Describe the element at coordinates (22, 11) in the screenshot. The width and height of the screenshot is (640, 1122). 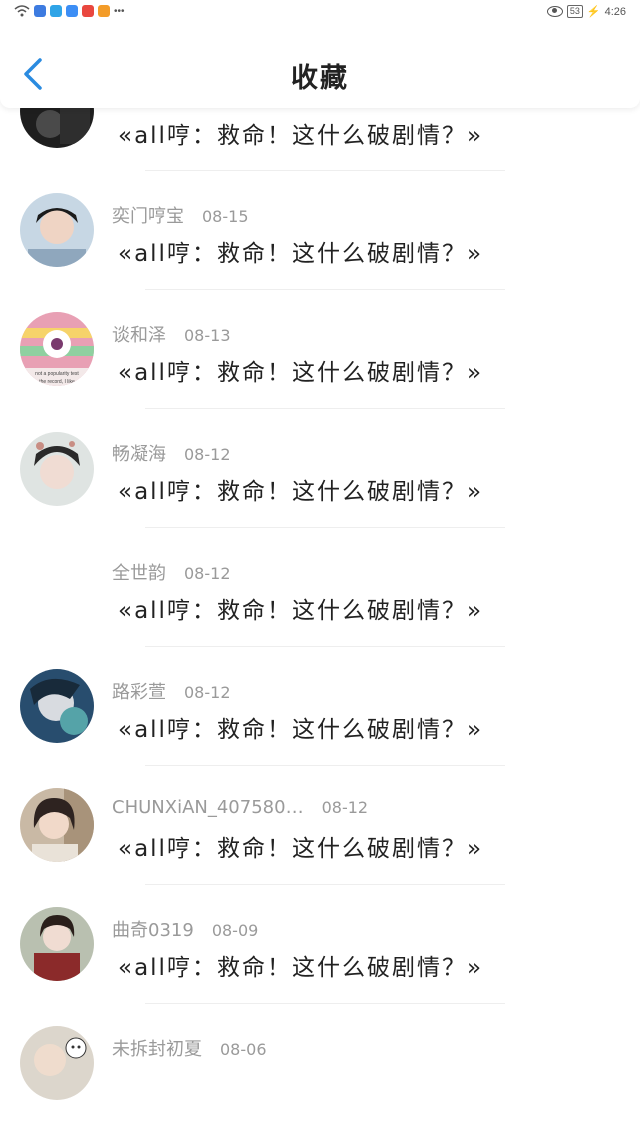
I see `wifi-icon` at that location.